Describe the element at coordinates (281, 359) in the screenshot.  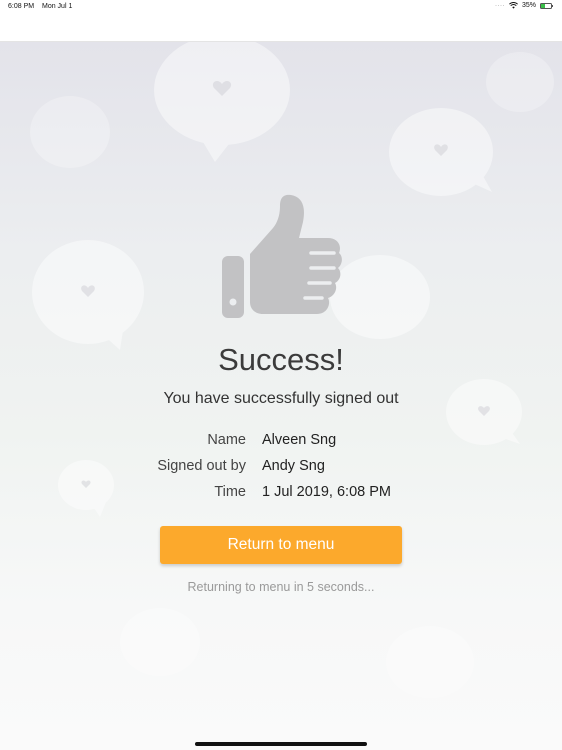
I see `success-title: Success!` at that location.